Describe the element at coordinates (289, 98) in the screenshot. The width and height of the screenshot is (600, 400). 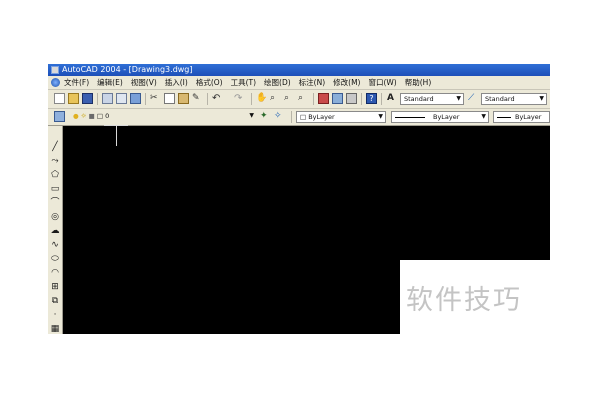
I see `zoom-window-icon: ⌕` at that location.